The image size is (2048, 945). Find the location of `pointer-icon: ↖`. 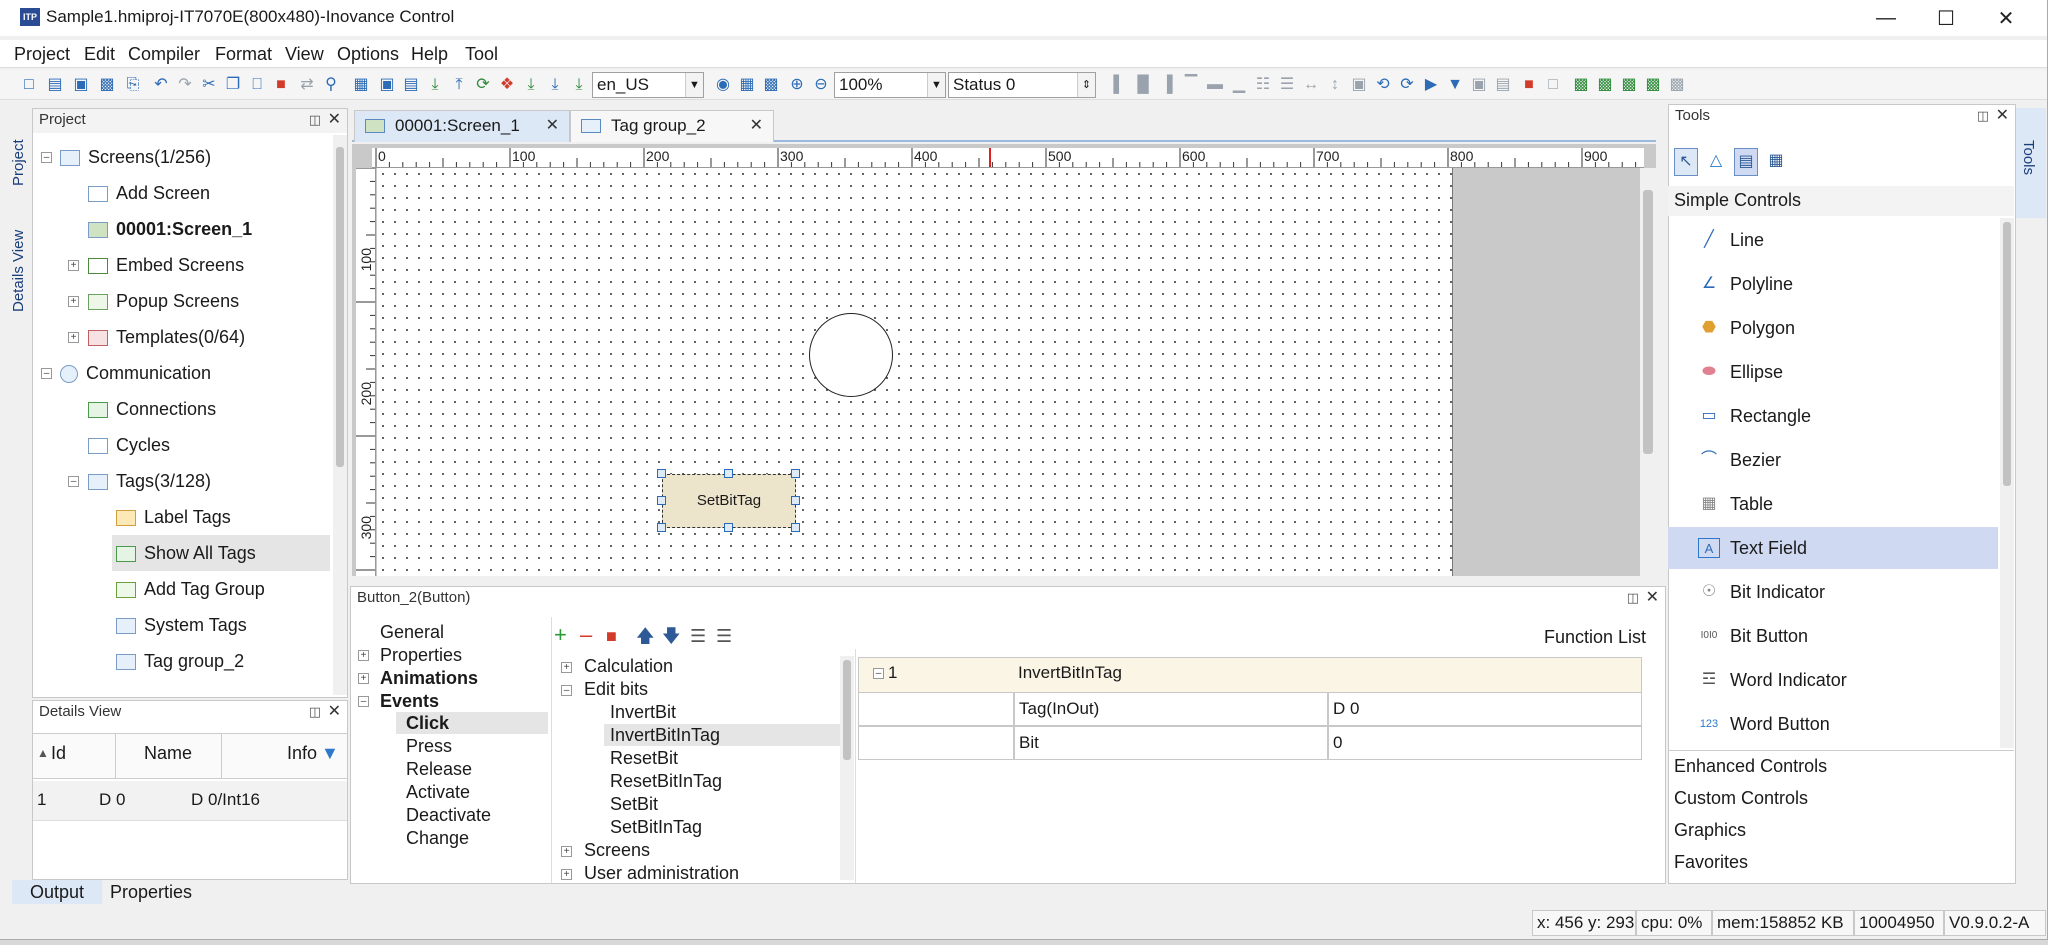

pointer-icon: ↖ is located at coordinates (1686, 162).